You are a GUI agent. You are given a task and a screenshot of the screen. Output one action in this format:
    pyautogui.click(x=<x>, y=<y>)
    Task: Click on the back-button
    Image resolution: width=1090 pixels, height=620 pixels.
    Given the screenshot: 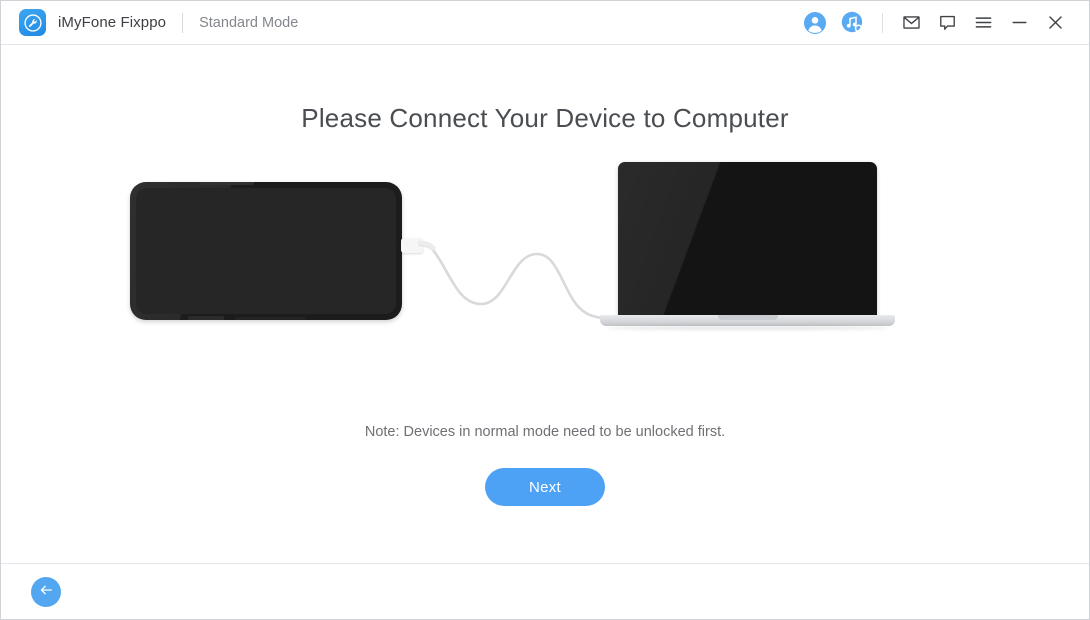 What is the action you would take?
    pyautogui.click(x=46, y=591)
    